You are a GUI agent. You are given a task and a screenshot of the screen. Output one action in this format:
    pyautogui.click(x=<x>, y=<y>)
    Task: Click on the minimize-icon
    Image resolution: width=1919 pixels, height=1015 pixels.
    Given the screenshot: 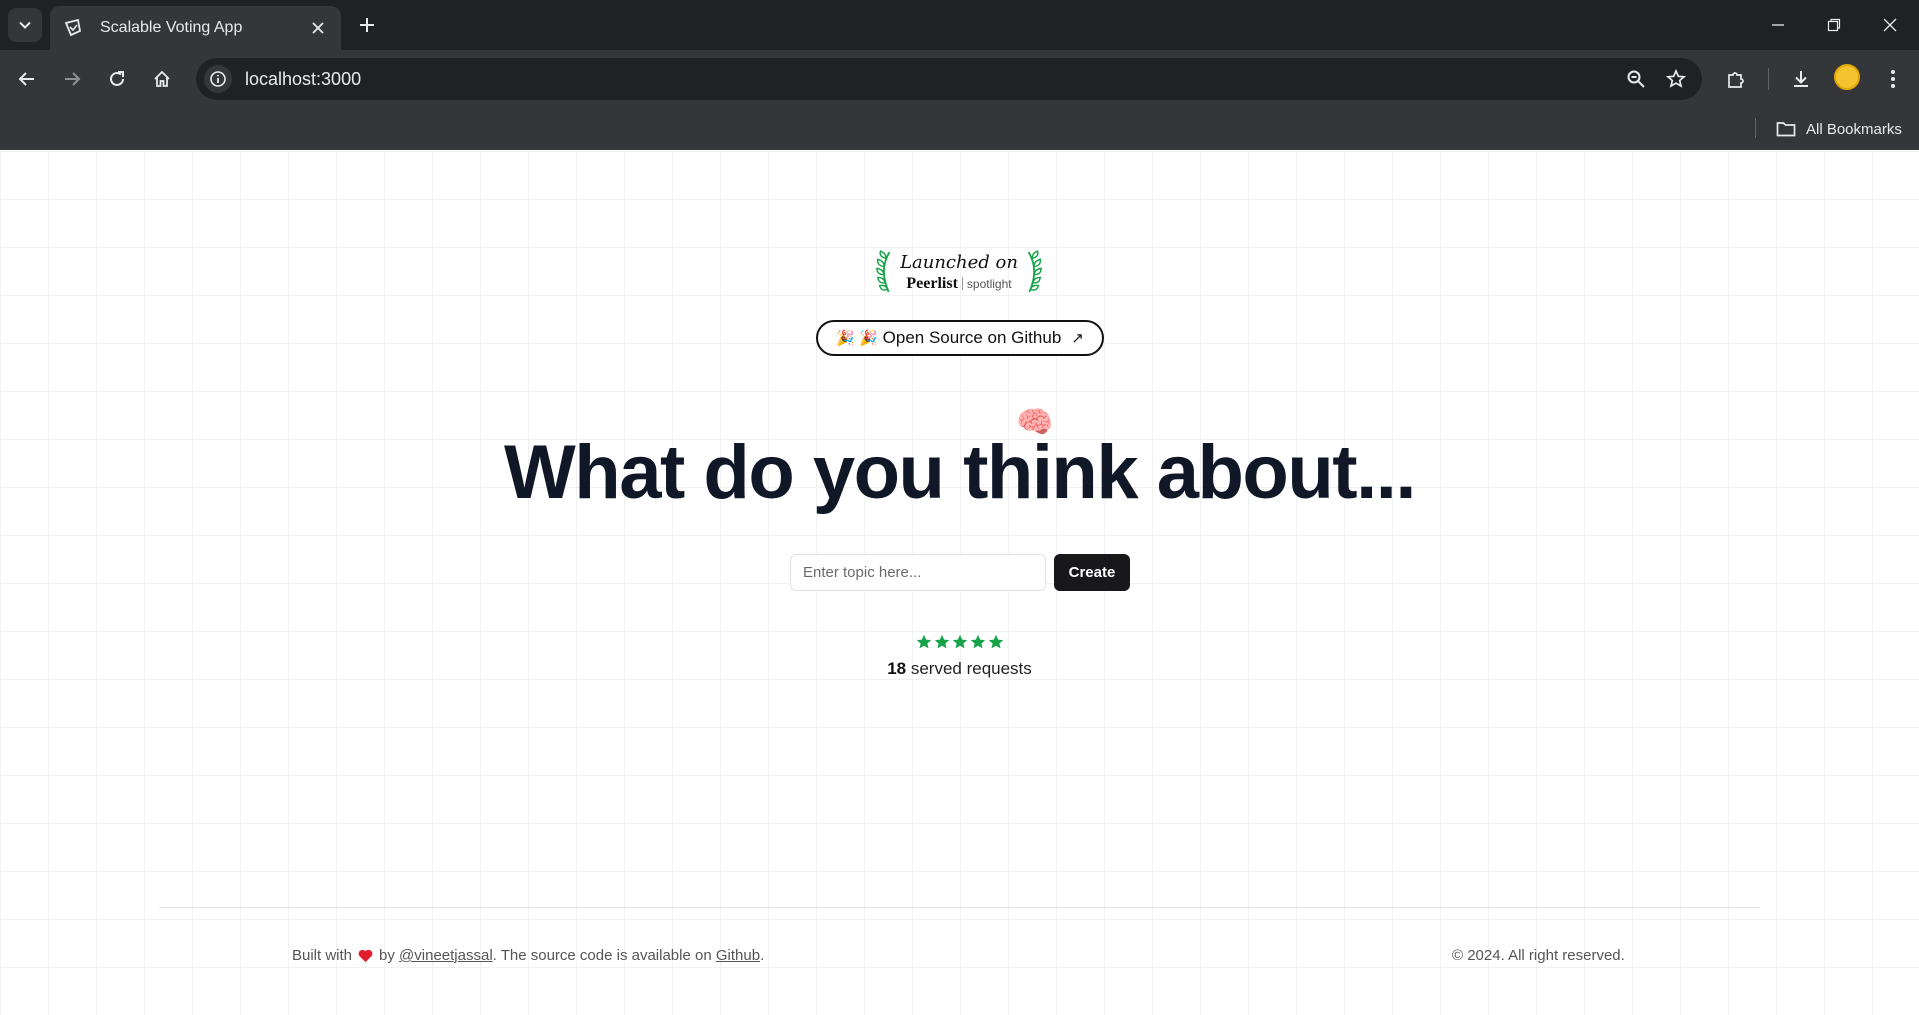 What is the action you would take?
    pyautogui.click(x=1778, y=25)
    